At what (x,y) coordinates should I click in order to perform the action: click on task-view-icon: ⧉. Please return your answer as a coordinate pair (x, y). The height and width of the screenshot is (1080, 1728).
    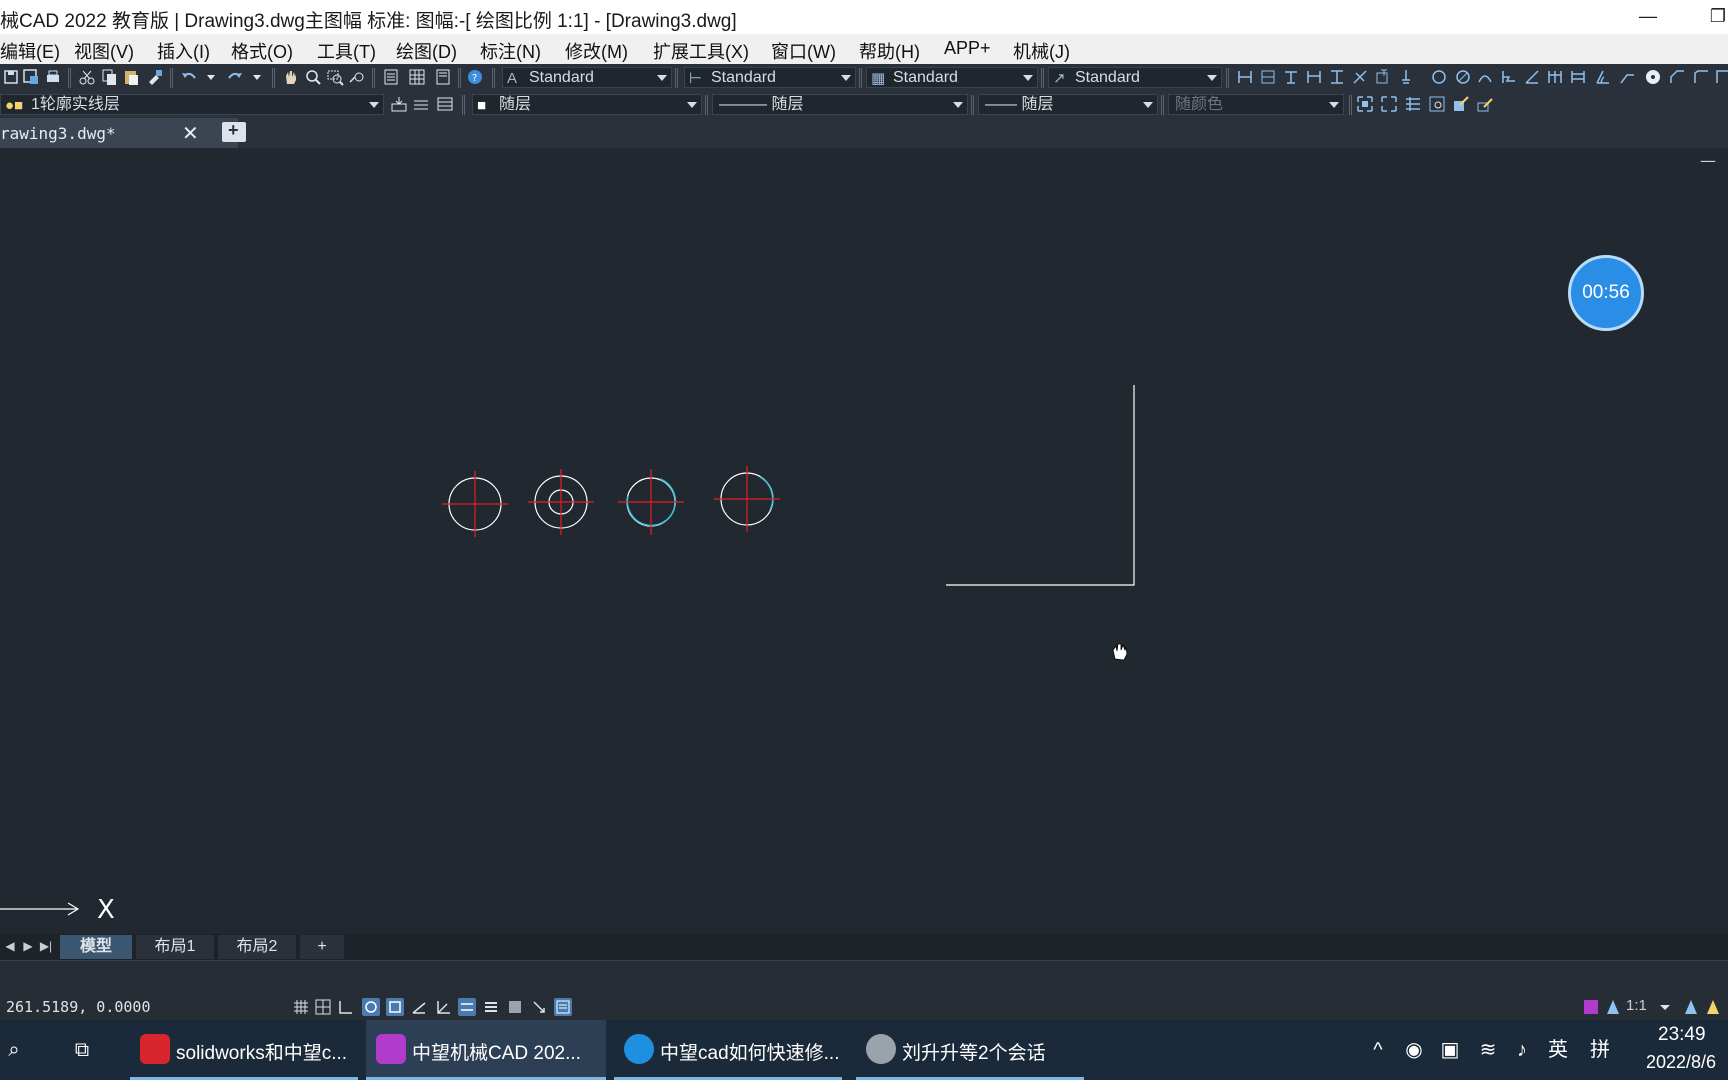
    Looking at the image, I should click on (82, 1050).